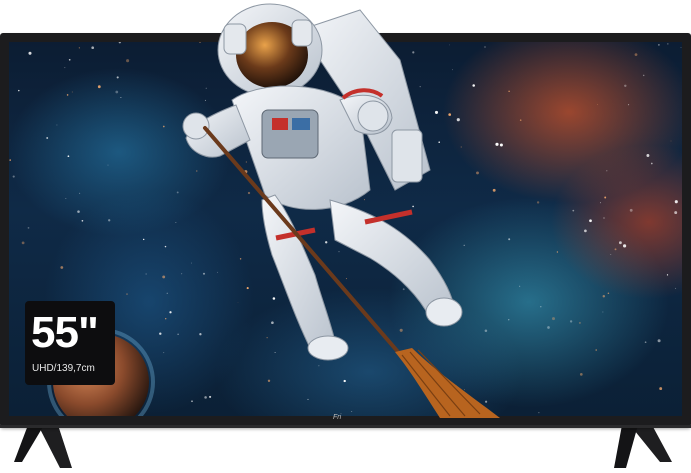  I want to click on size-badge: 55" UHD/139,7cm, so click(70, 343).